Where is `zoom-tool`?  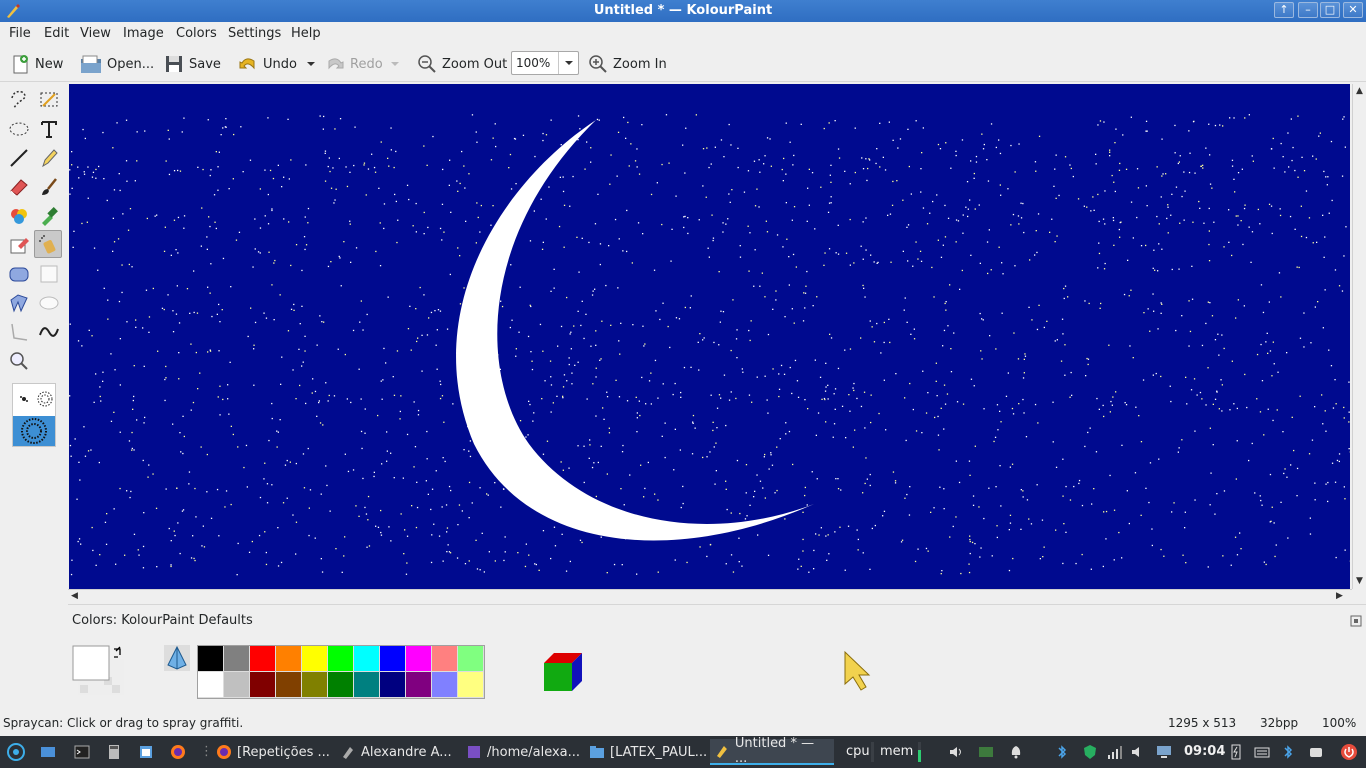
zoom-tool is located at coordinates (19, 361).